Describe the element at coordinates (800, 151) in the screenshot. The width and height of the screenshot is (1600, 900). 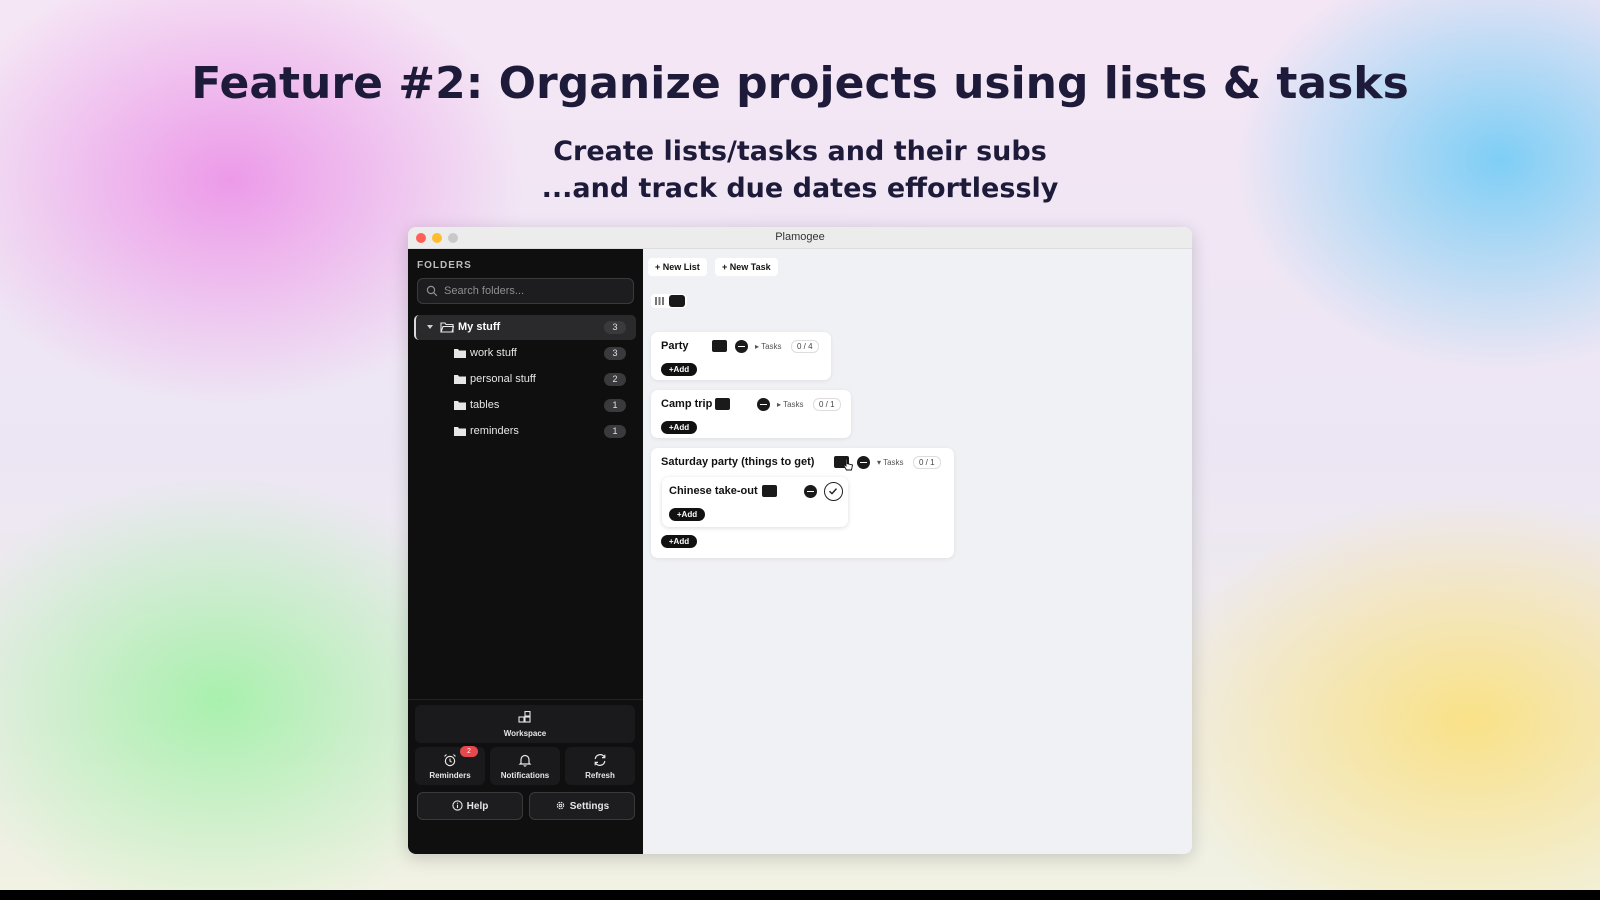
I see `feature-subline-1: Create lists/tasks and their subs` at that location.